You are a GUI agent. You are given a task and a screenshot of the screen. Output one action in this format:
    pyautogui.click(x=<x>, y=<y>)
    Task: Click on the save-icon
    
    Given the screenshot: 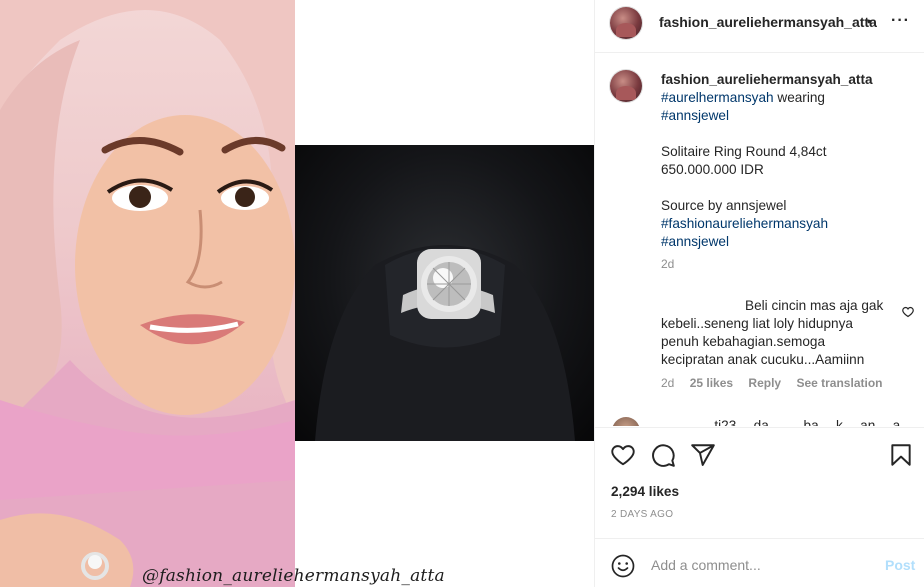 What is the action you would take?
    pyautogui.click(x=901, y=455)
    